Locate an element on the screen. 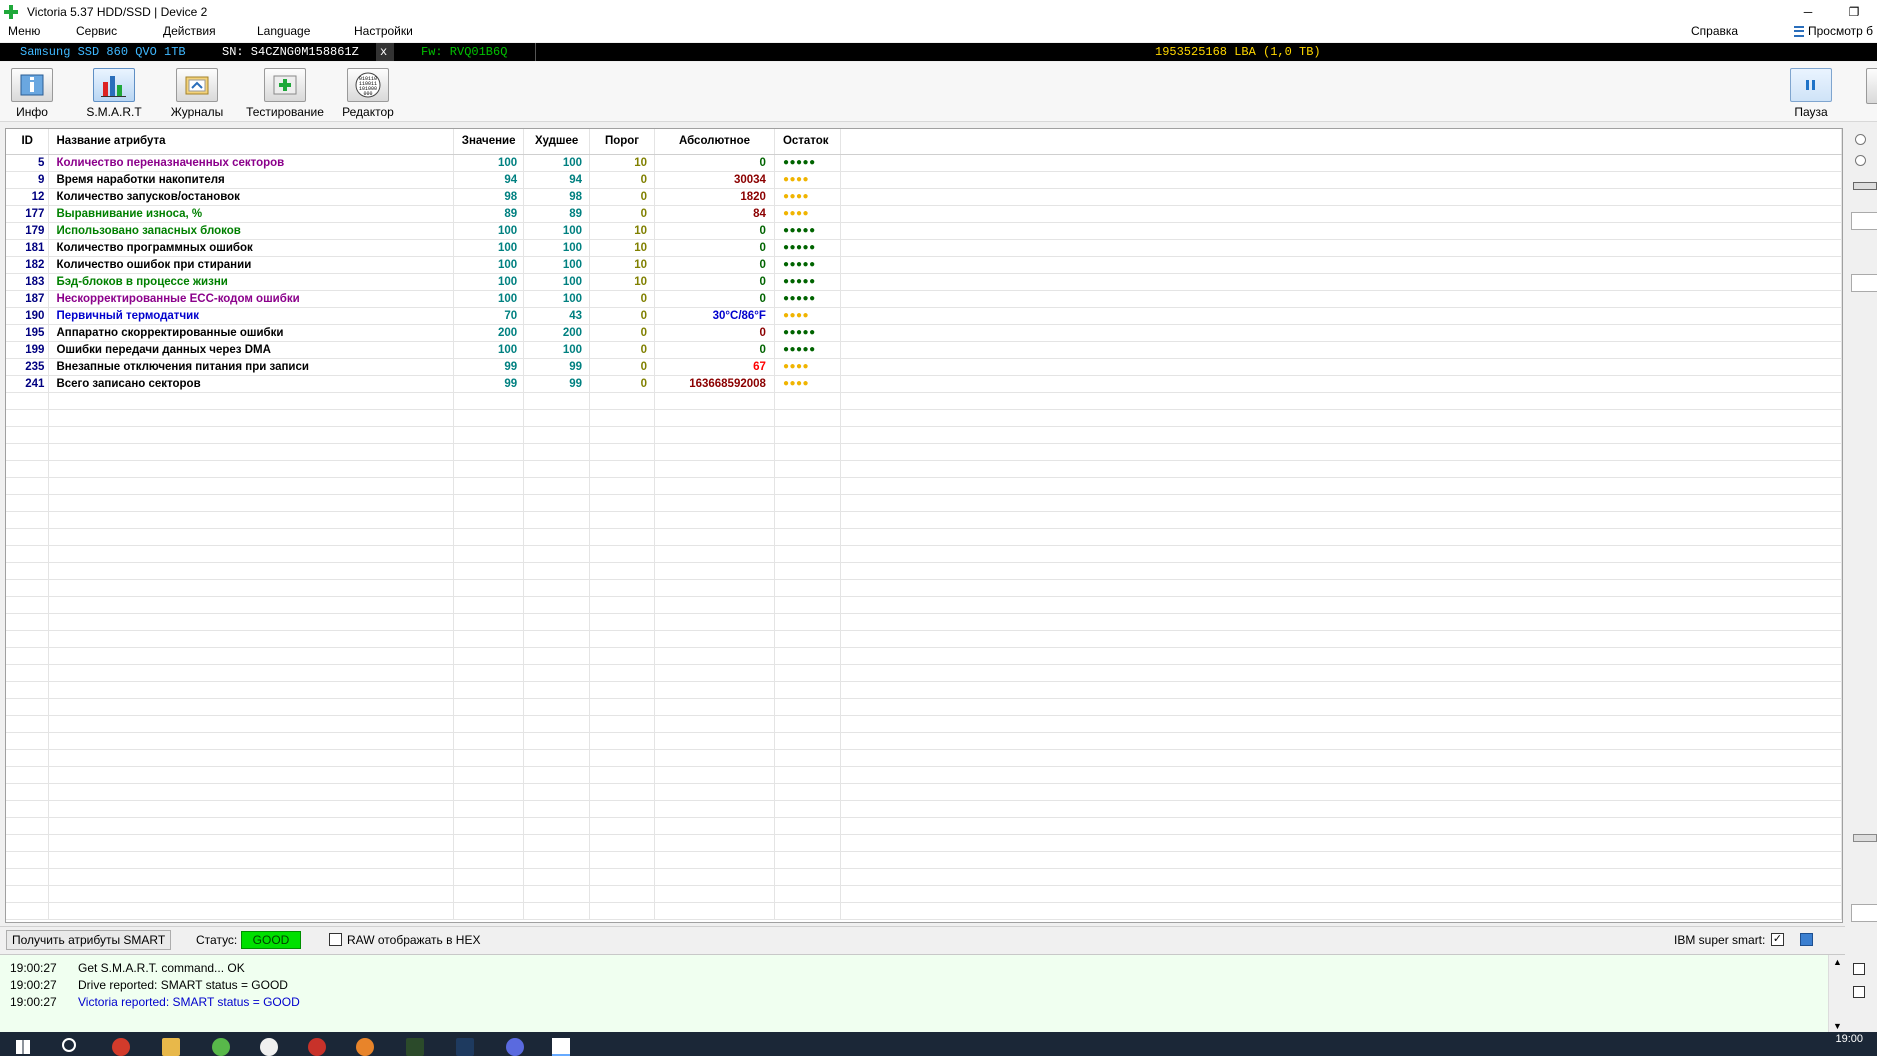 The width and height of the screenshot is (1877, 1056). app-icon-navy is located at coordinates (465, 1047).